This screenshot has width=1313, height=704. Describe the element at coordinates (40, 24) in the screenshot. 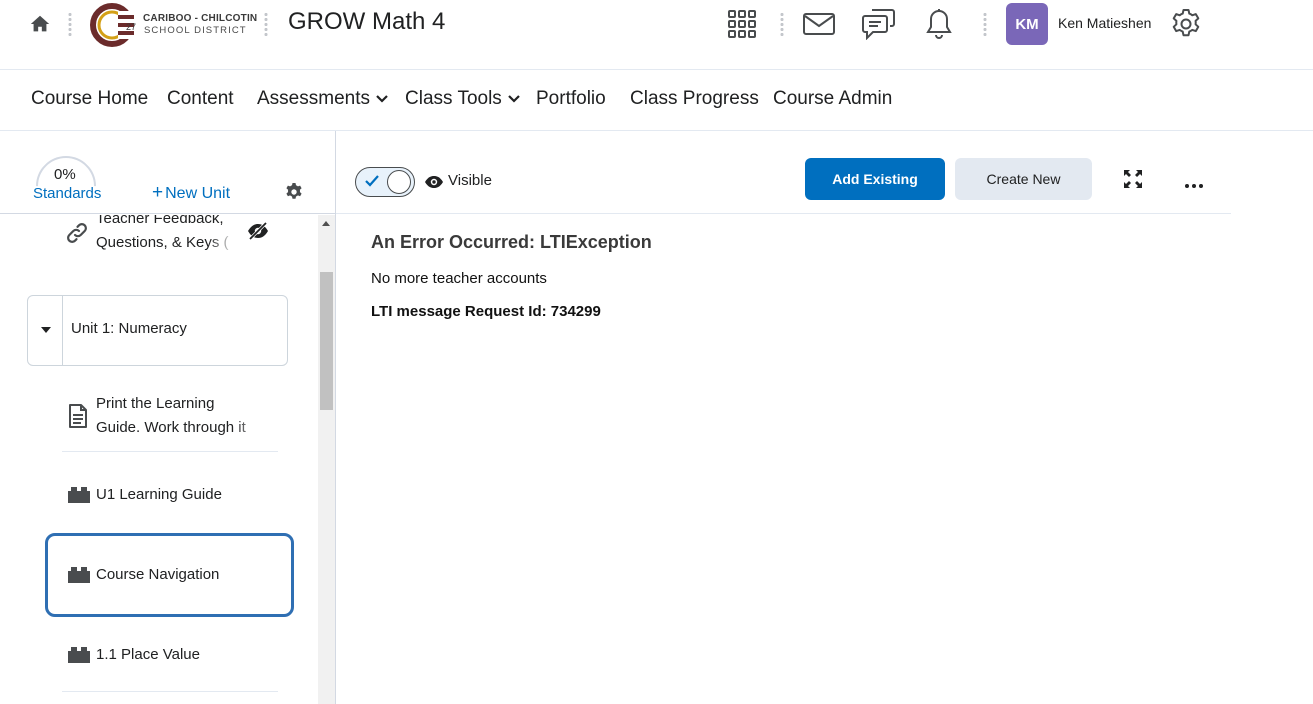

I see `home-icon` at that location.